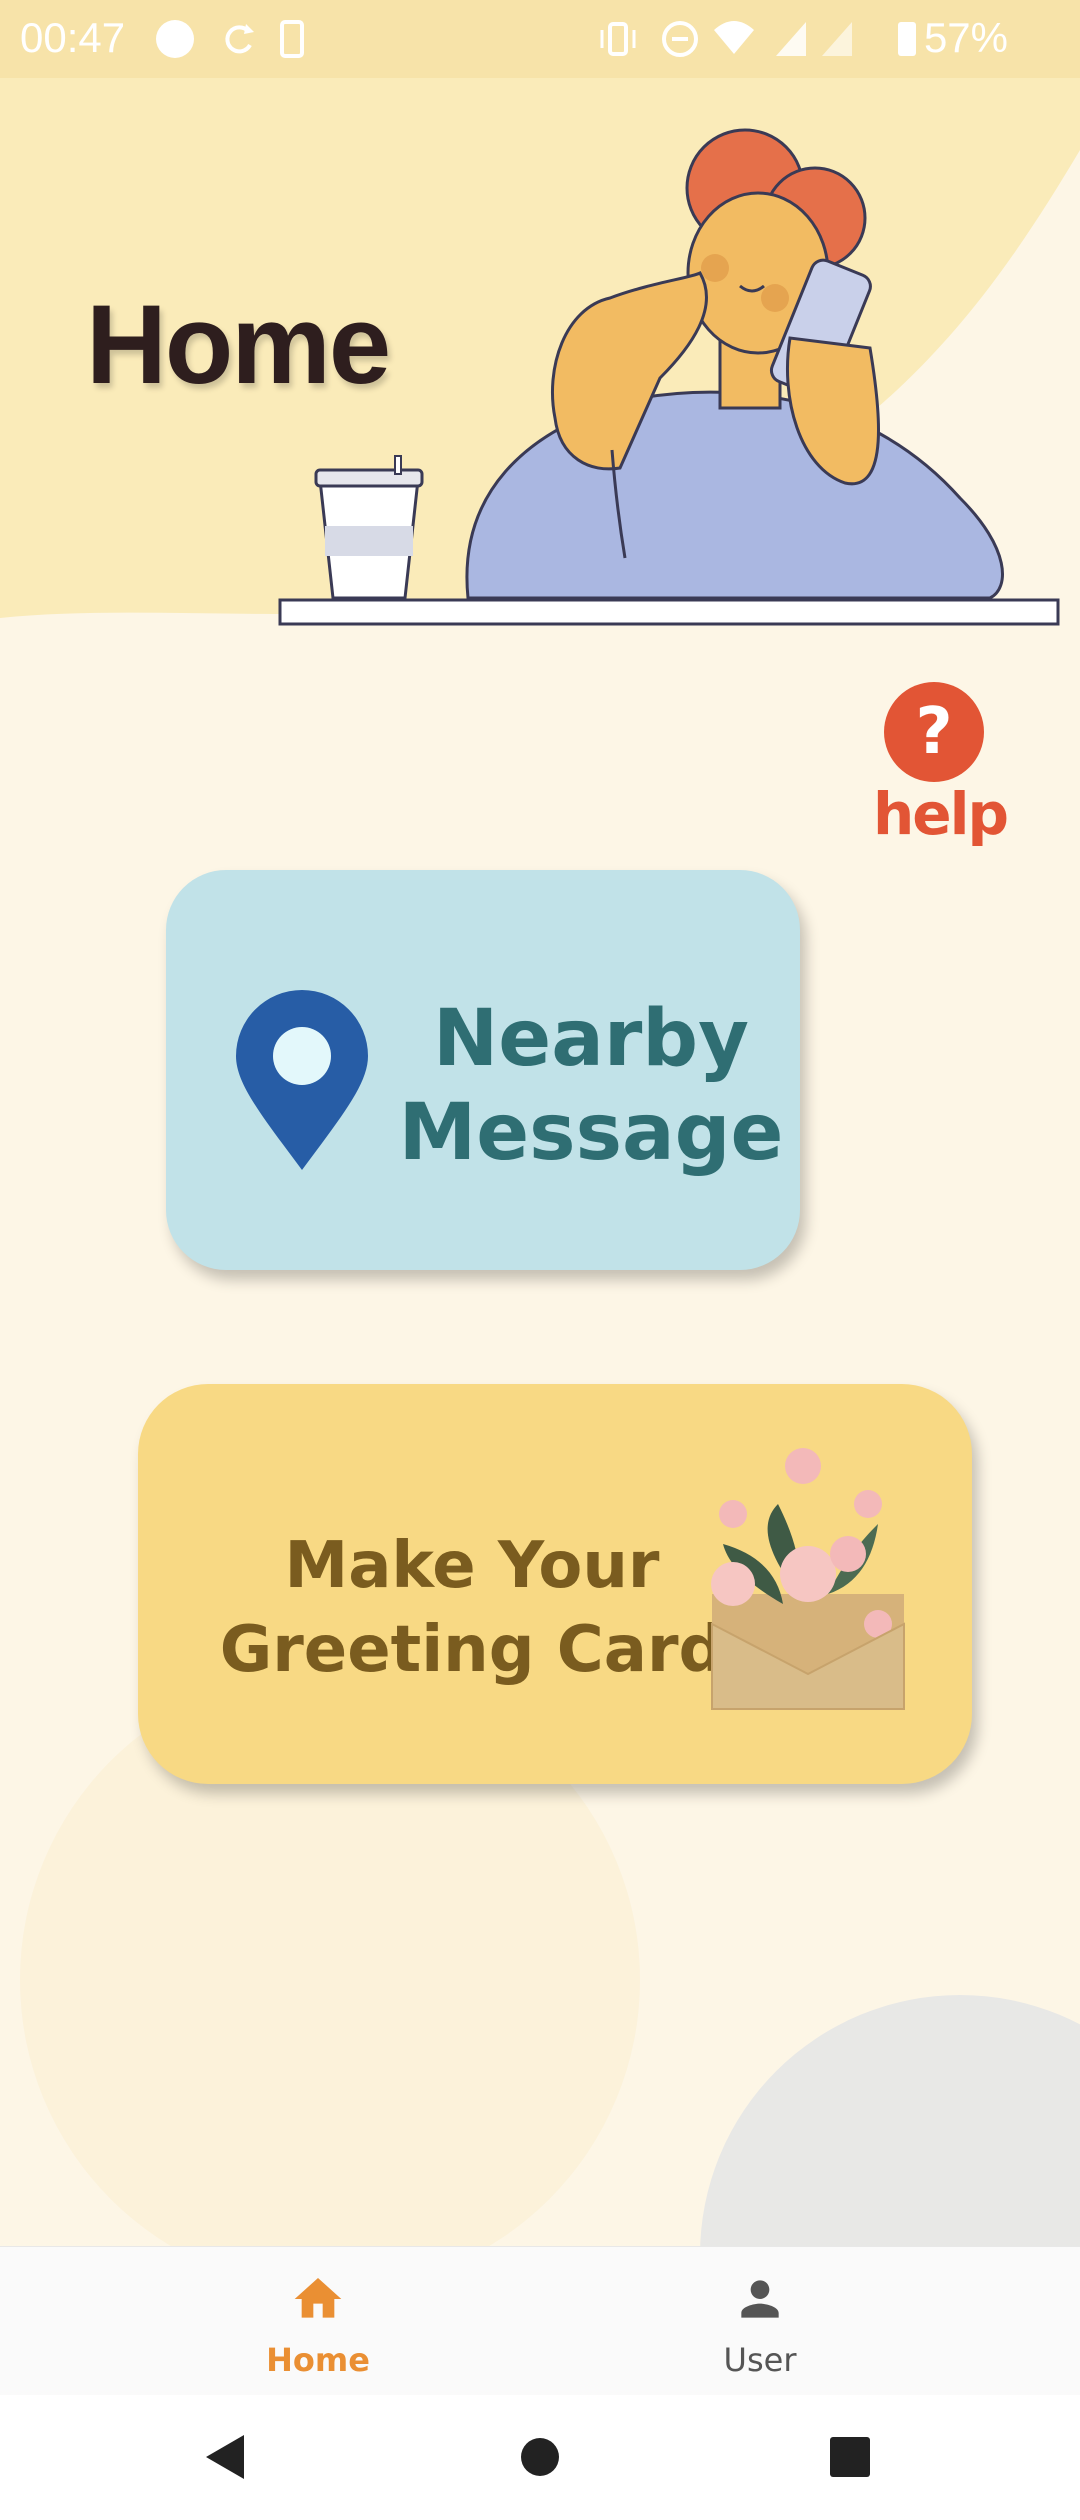  What do you see at coordinates (302, 1080) in the screenshot?
I see `location-pin-icon` at bounding box center [302, 1080].